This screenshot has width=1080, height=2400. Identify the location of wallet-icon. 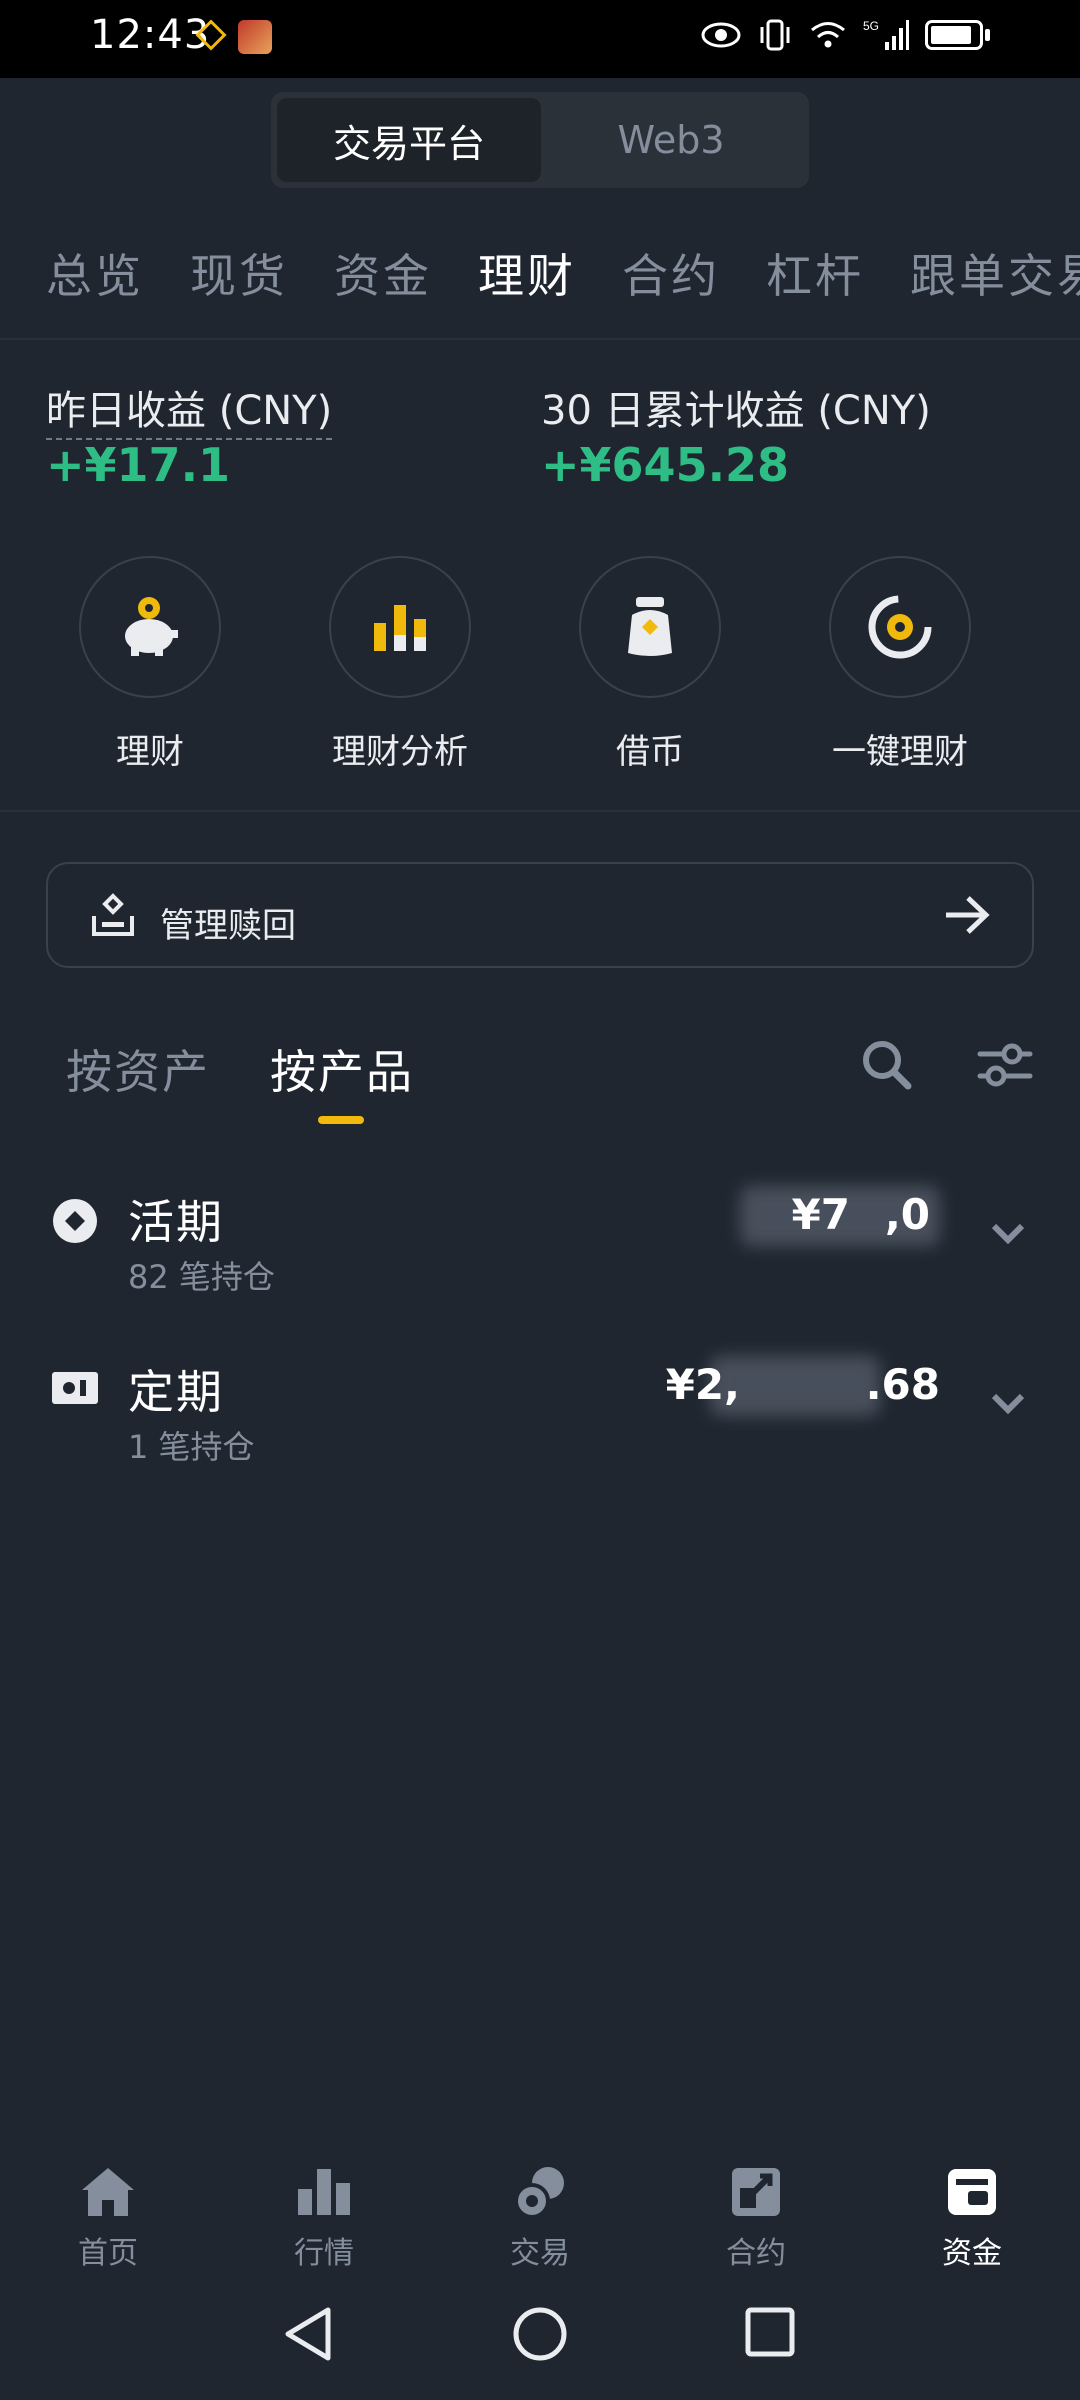
(972, 2192).